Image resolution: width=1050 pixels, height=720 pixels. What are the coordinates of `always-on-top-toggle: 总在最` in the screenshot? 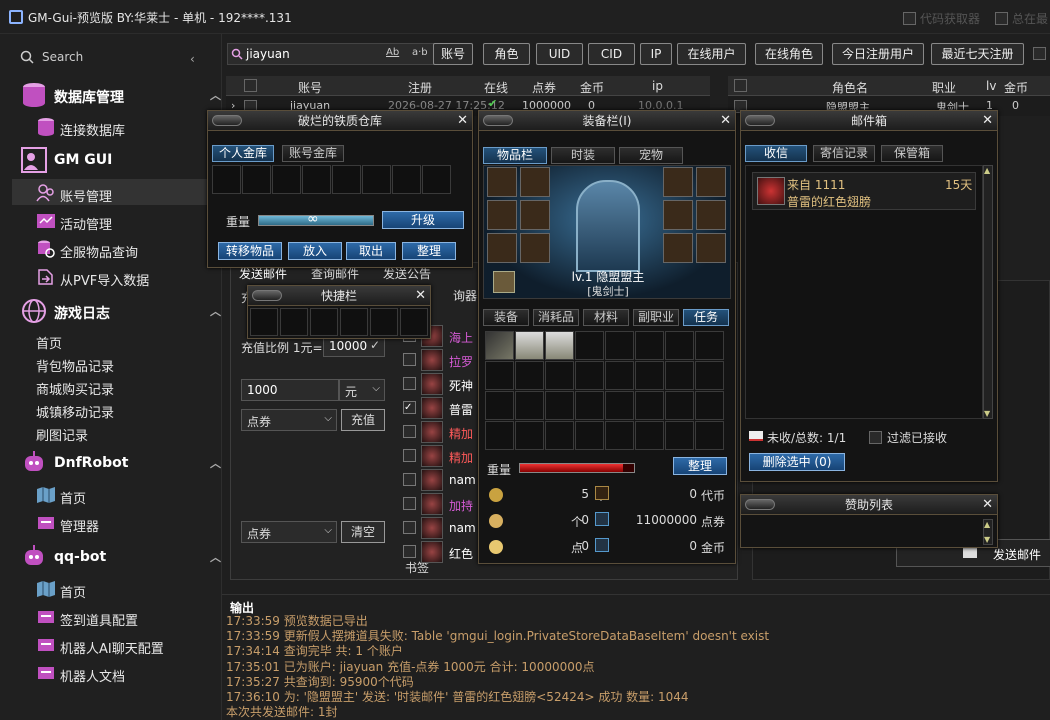 It's located at (1021, 18).